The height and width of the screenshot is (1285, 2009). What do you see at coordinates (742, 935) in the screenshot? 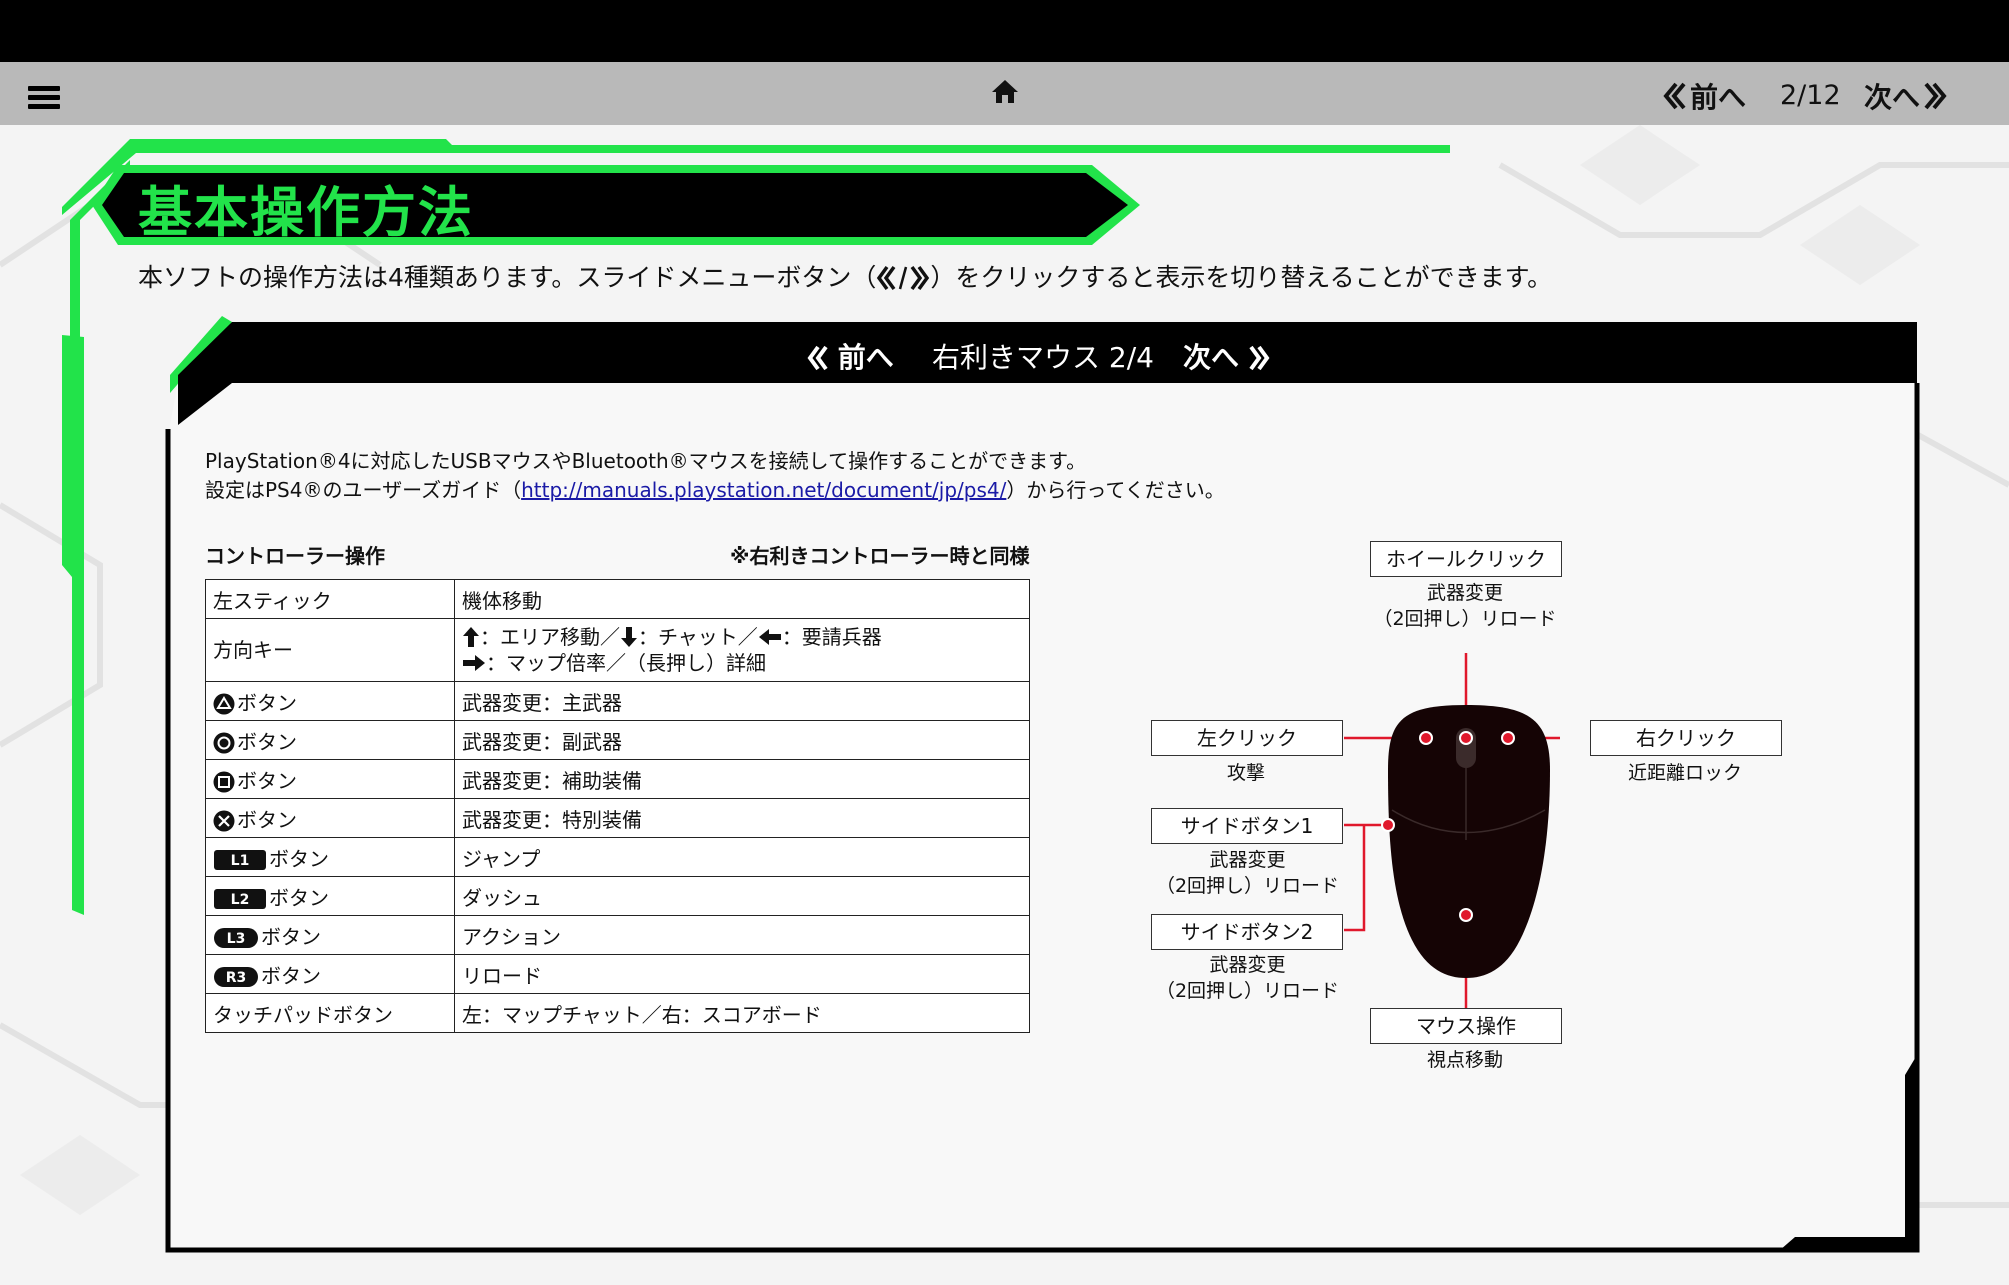
I see `table-value: アクション` at bounding box center [742, 935].